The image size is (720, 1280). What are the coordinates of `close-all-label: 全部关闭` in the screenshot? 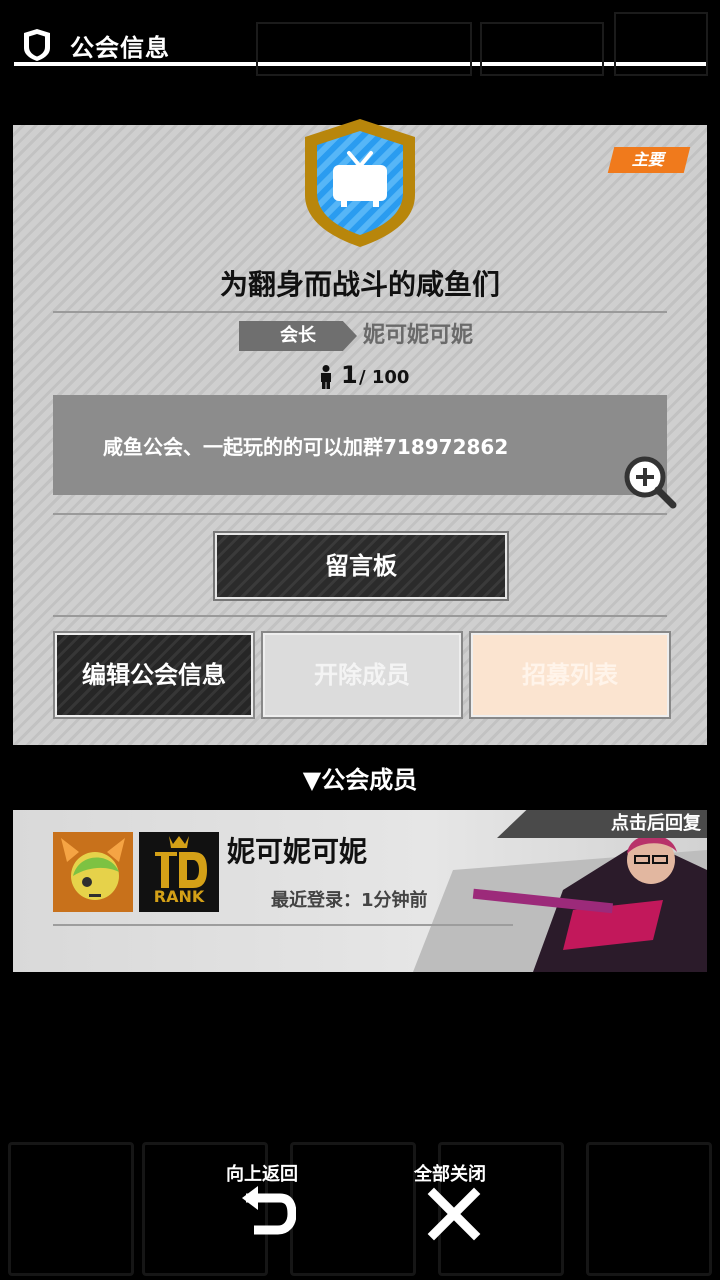 It's located at (450, 1174).